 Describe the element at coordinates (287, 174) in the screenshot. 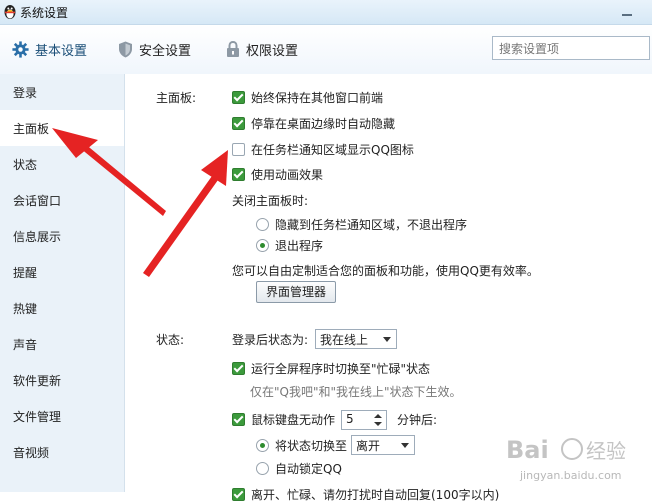

I see `option-label: 使用动画效果` at that location.